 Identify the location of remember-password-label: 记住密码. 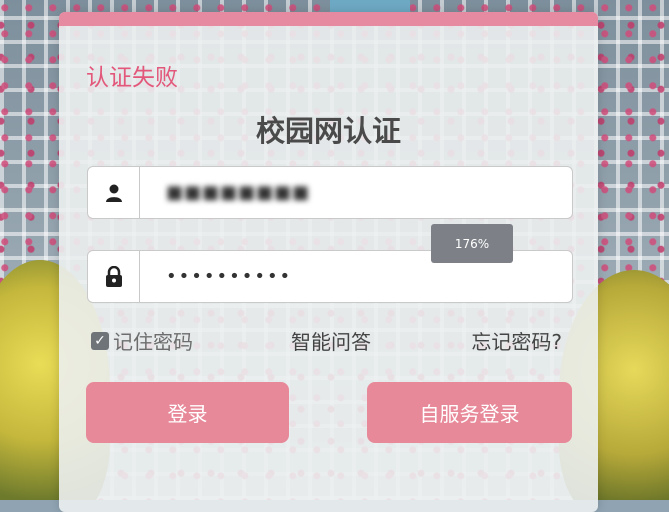
(153, 340).